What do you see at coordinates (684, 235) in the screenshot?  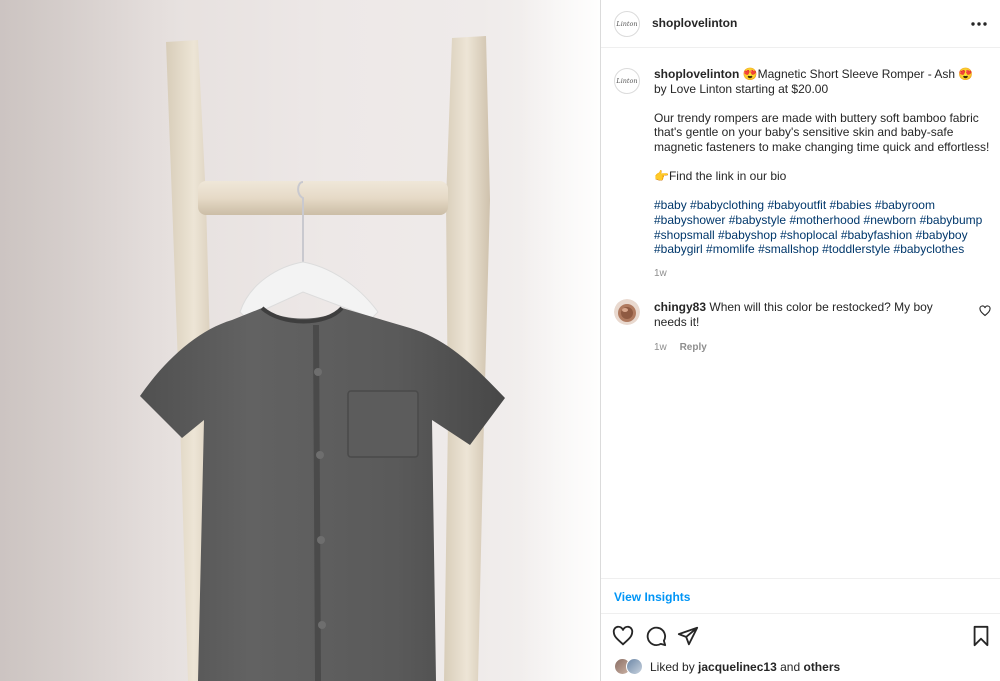 I see `hashtag-link: #shopsmall` at bounding box center [684, 235].